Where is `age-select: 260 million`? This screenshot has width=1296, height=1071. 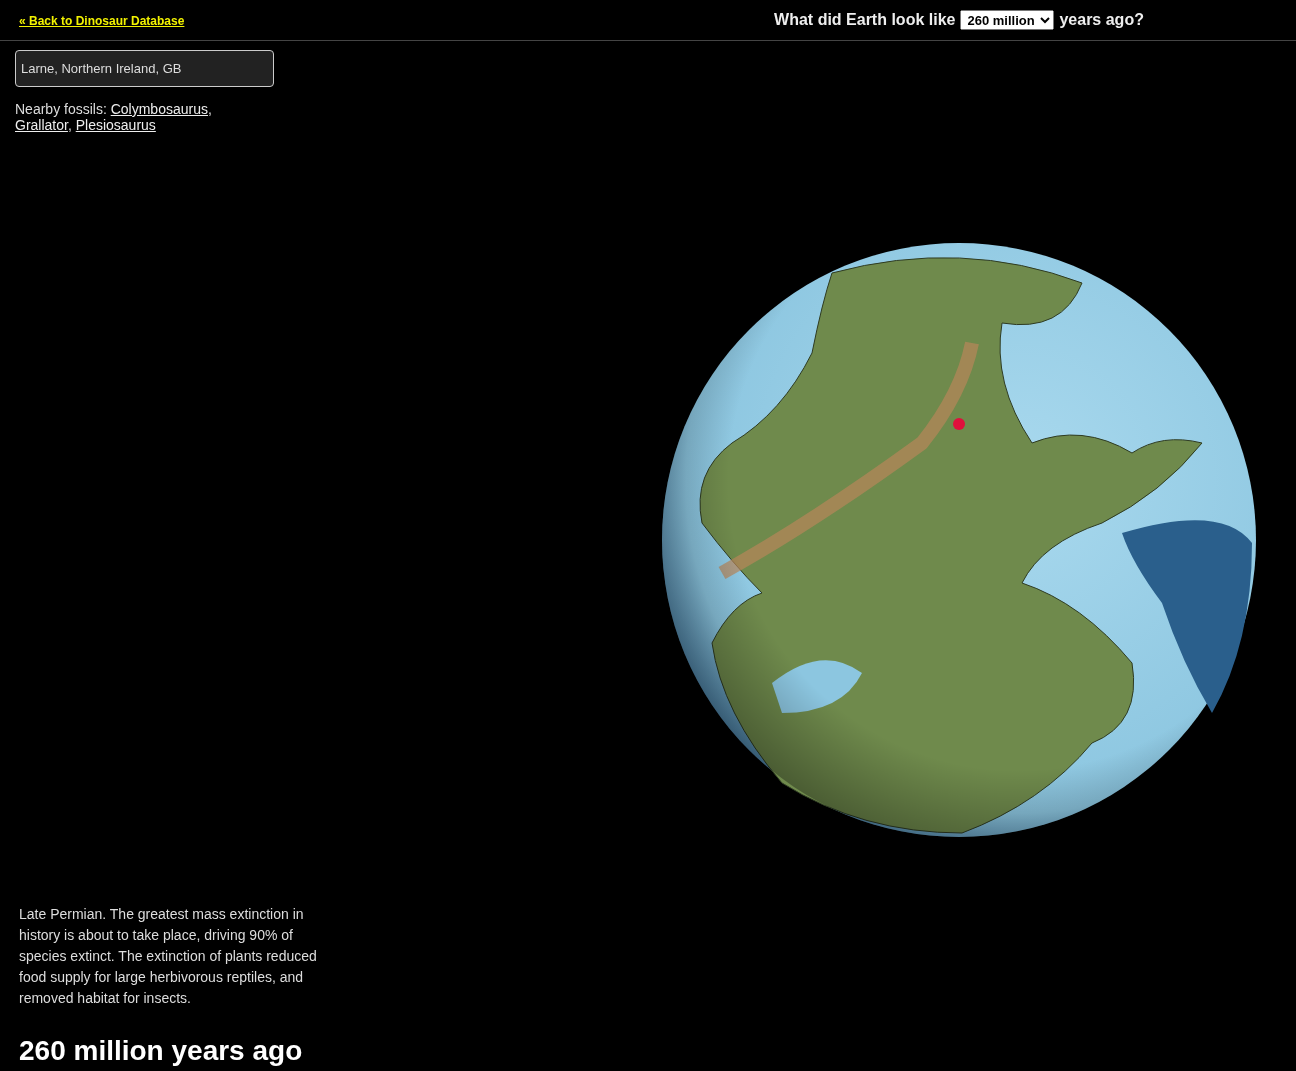
age-select: 260 million is located at coordinates (1007, 20).